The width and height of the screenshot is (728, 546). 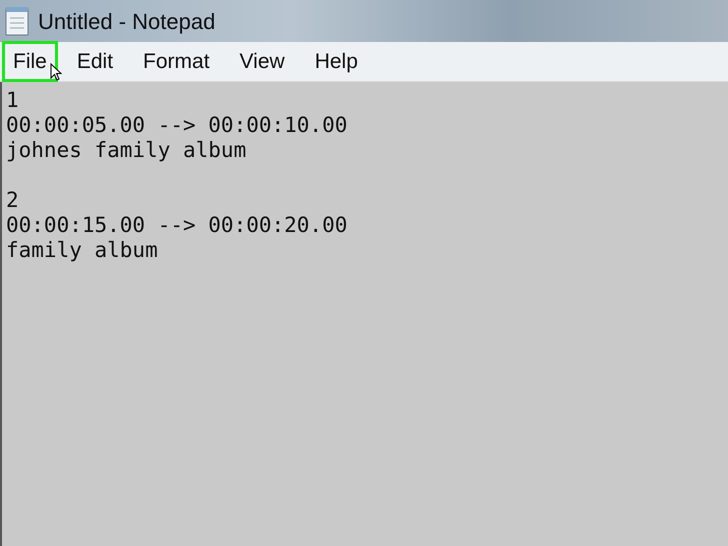 What do you see at coordinates (17, 21) in the screenshot?
I see `notepad-icon` at bounding box center [17, 21].